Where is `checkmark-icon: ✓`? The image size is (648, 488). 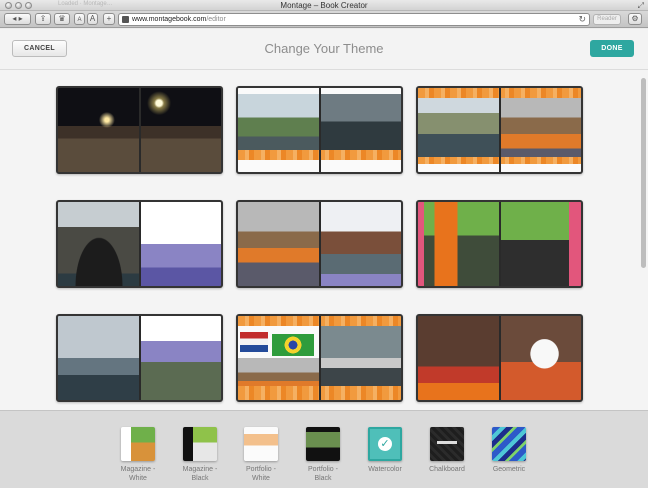
checkmark-icon: ✓ is located at coordinates (385, 444).